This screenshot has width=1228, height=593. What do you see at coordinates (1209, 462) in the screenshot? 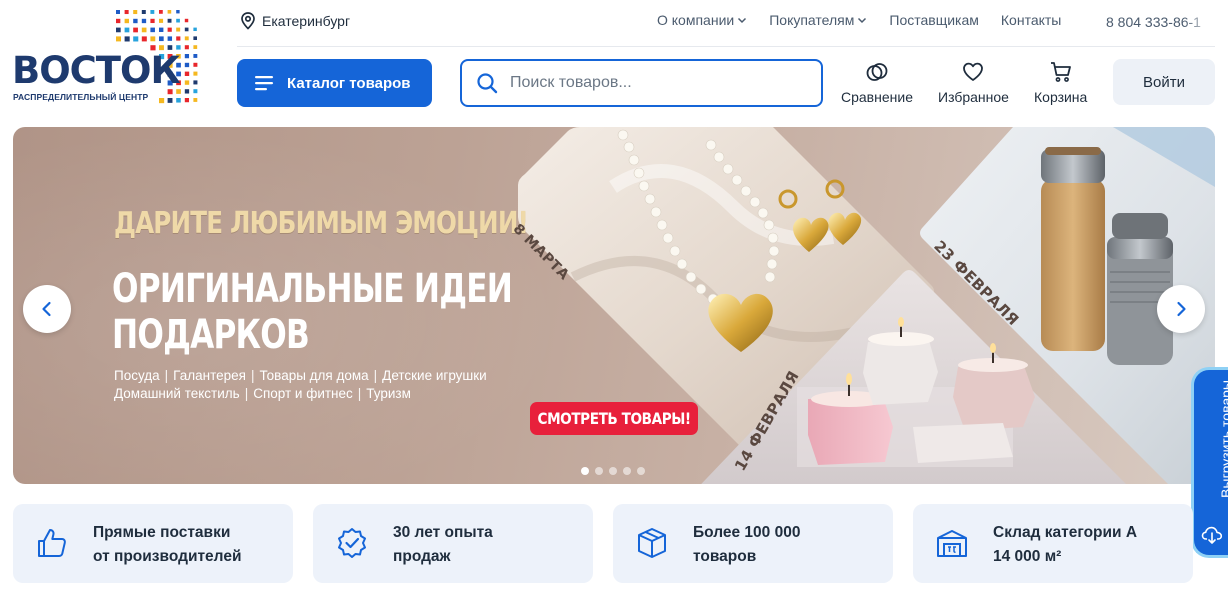
I see `export-products-tab: Выгрузить товары` at bounding box center [1209, 462].